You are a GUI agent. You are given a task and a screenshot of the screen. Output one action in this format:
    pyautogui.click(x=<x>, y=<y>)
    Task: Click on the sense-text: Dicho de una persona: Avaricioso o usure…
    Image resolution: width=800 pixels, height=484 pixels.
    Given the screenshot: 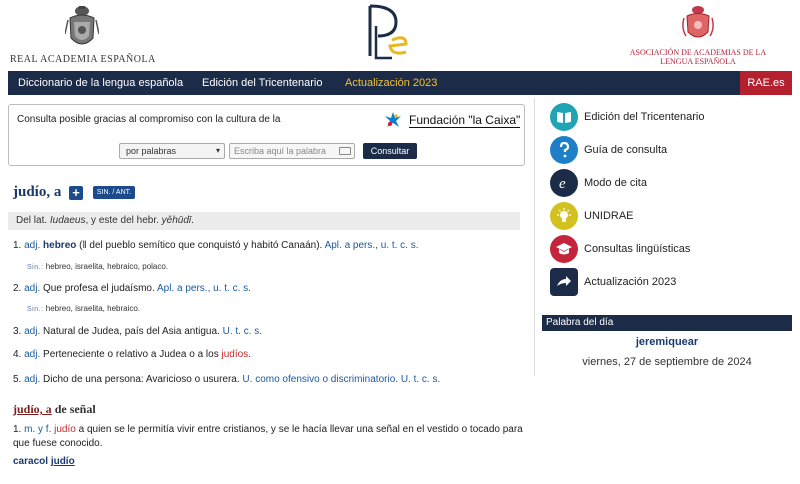 What is the action you would take?
    pyautogui.click(x=141, y=379)
    